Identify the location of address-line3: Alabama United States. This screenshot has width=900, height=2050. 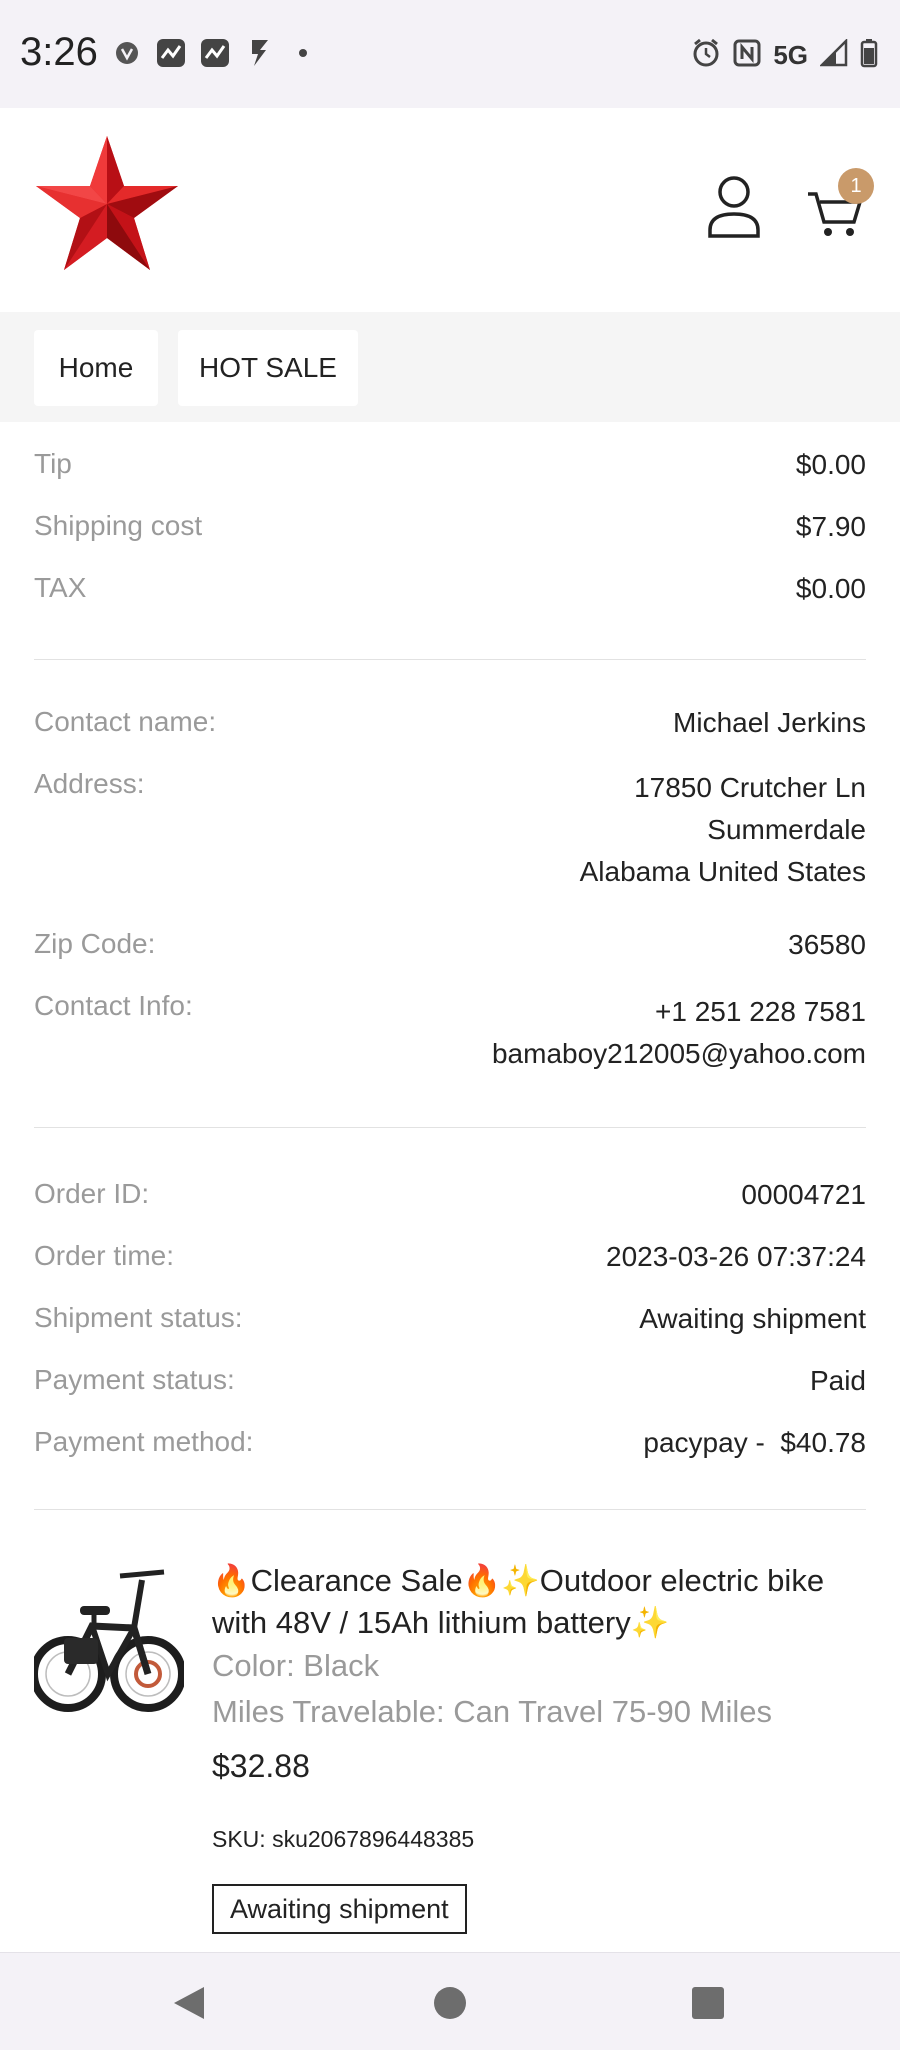
(722, 871).